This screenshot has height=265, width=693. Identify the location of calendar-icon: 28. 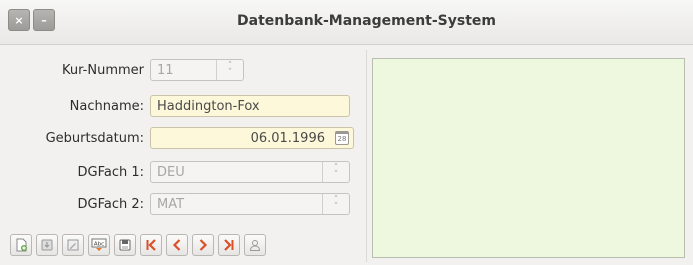
(342, 138).